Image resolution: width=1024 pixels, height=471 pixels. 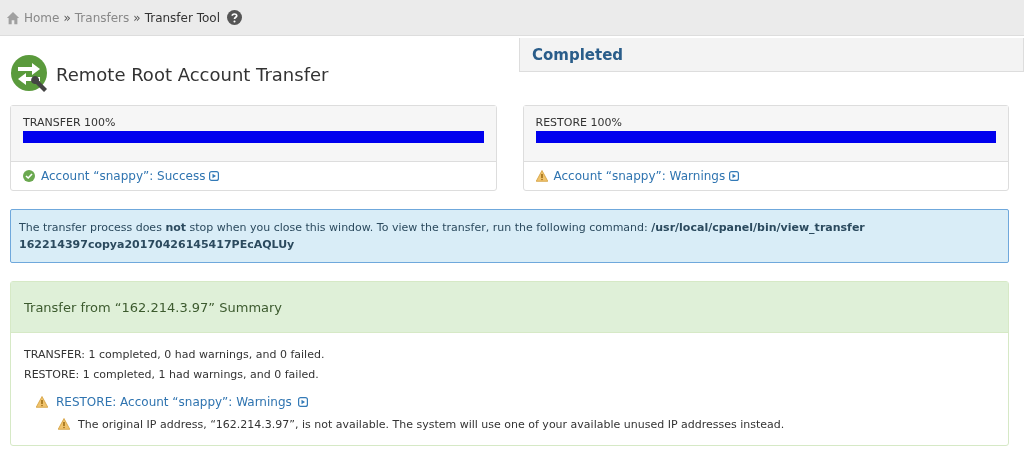 What do you see at coordinates (123, 176) in the screenshot?
I see `result-link: Account “snappy”: Success` at bounding box center [123, 176].